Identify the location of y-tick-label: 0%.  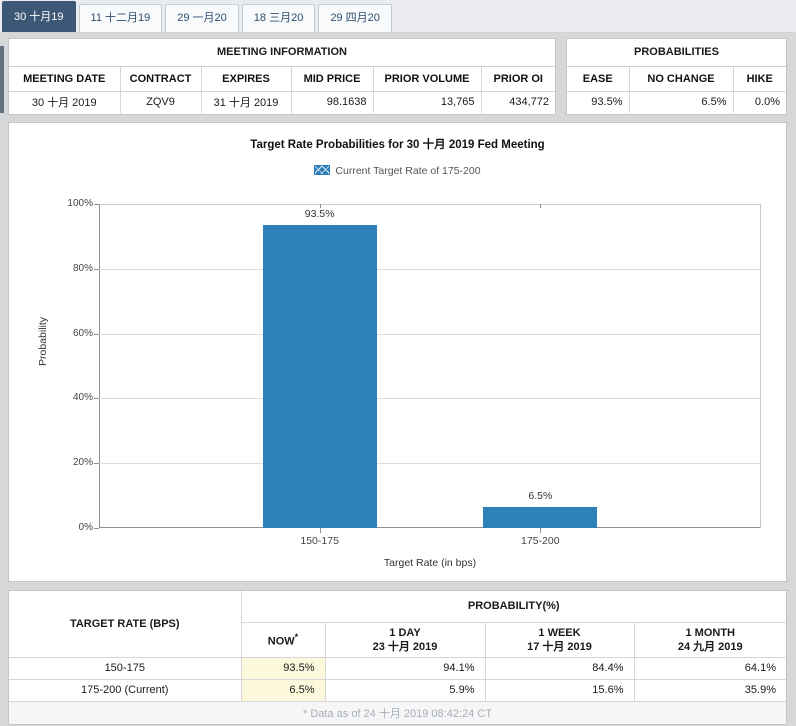
(85, 527).